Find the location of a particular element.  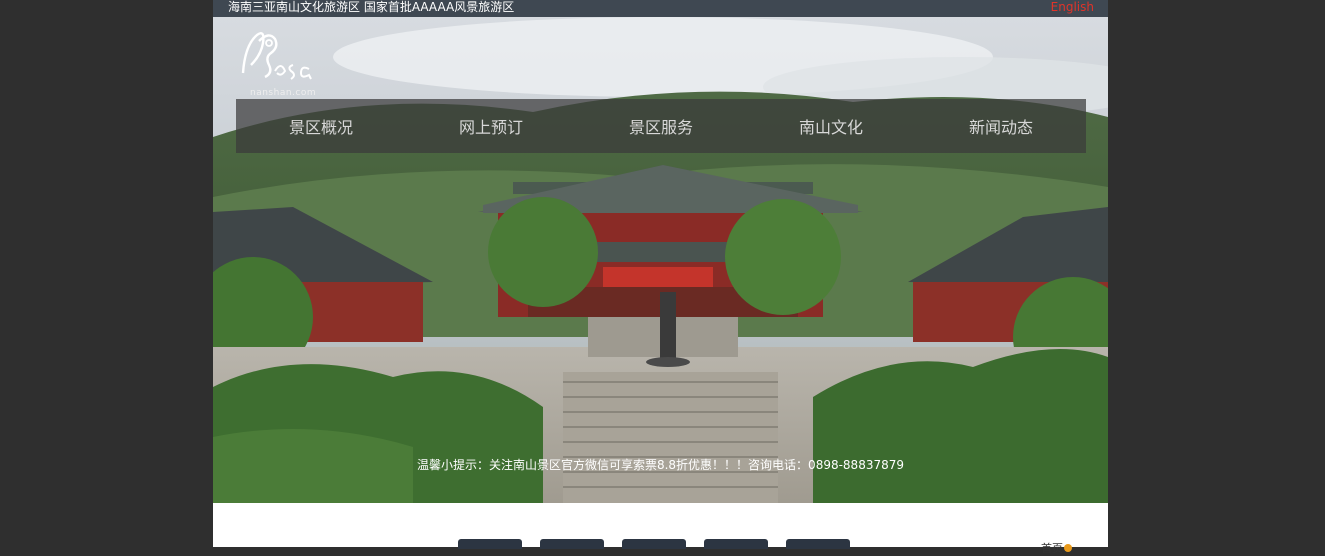

nav-item-overview: 景区概况 is located at coordinates (321, 126).